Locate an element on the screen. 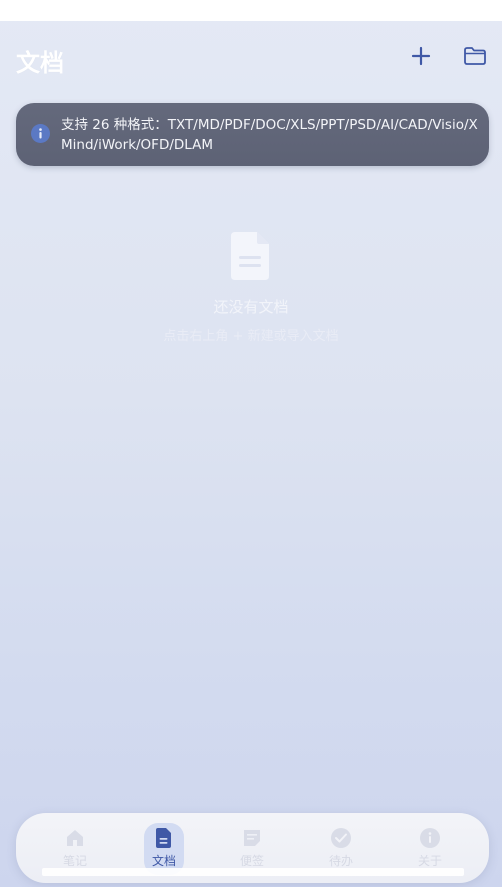 This screenshot has height=887, width=502. open-folder-button is located at coordinates (475, 56).